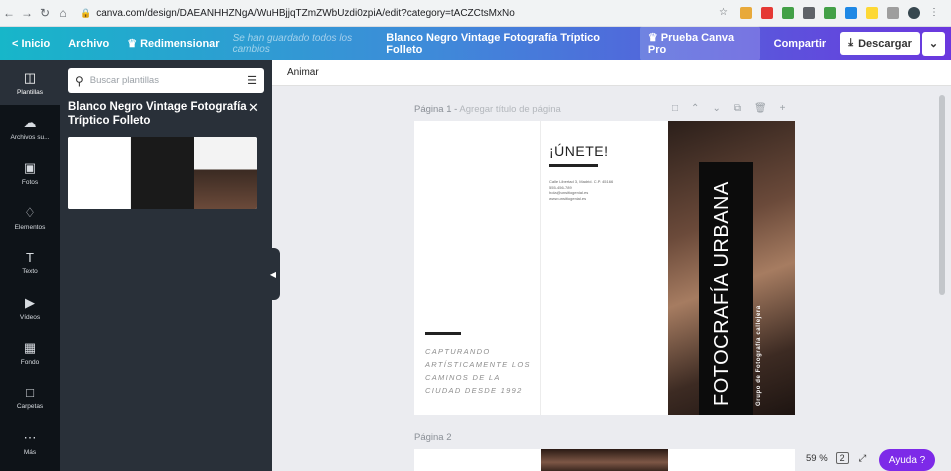 Image resolution: width=951 pixels, height=471 pixels. Describe the element at coordinates (842, 458) in the screenshot. I see `page-count-box: 2` at that location.